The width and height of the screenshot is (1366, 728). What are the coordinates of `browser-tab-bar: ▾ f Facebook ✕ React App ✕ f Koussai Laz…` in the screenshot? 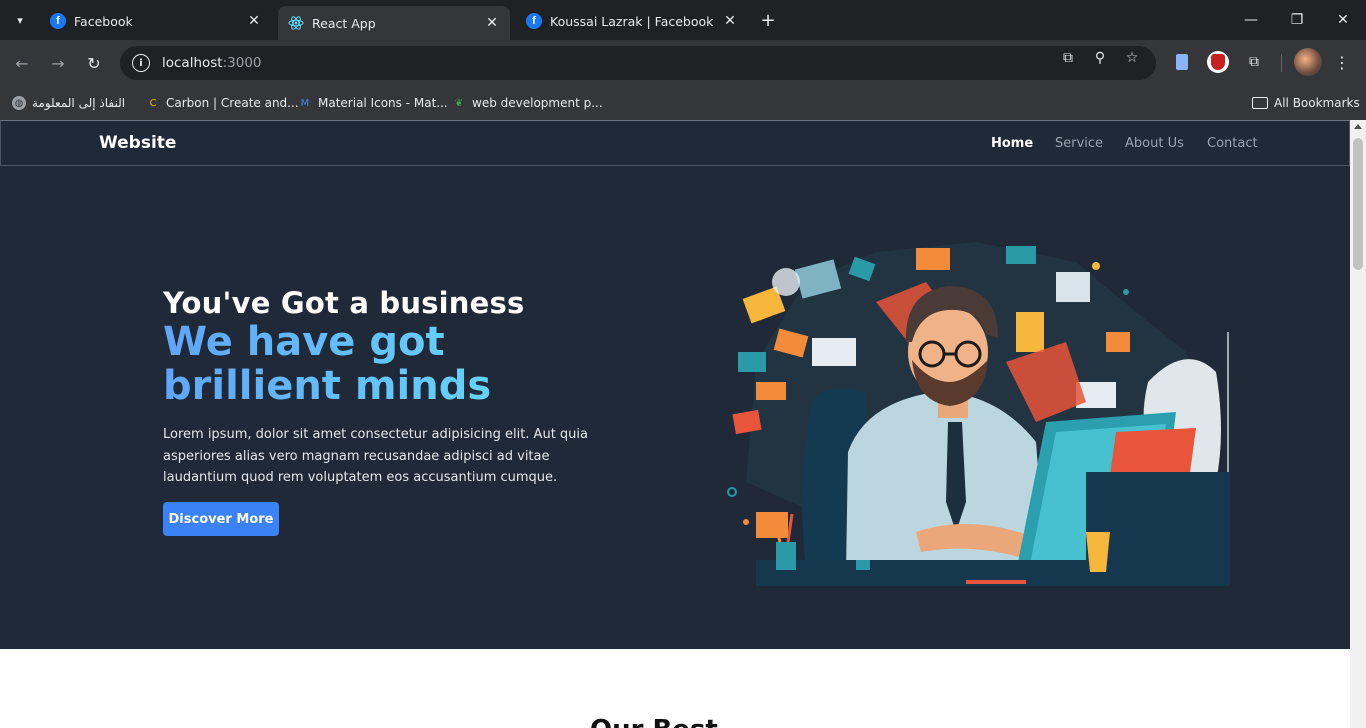 It's located at (683, 20).